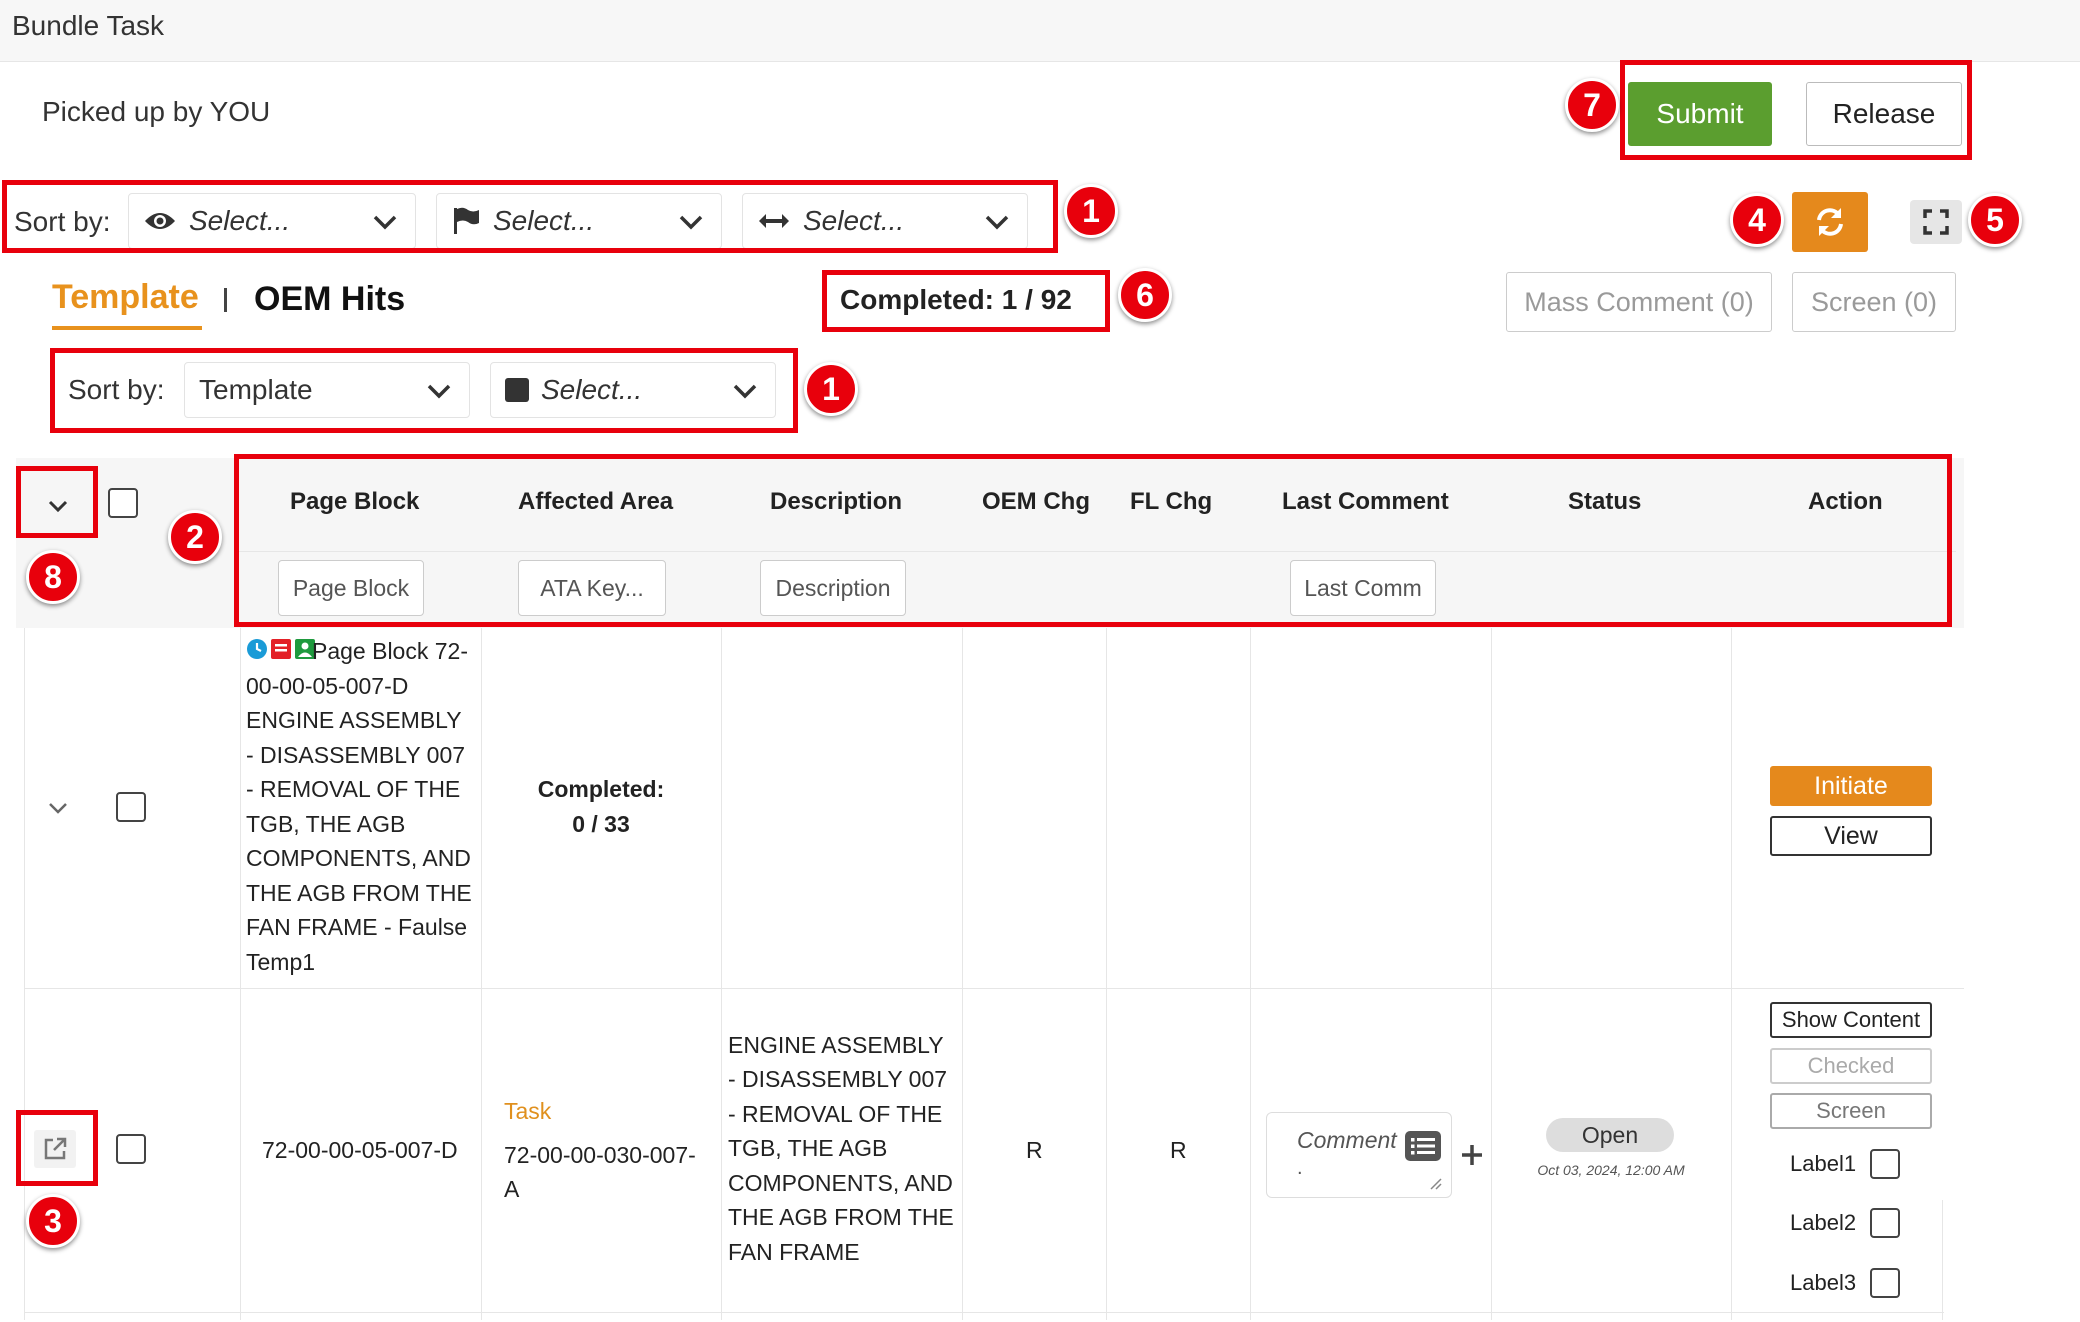 The image size is (2080, 1322). Describe the element at coordinates (195, 537) in the screenshot. I see `callout-badge-2: 2` at that location.